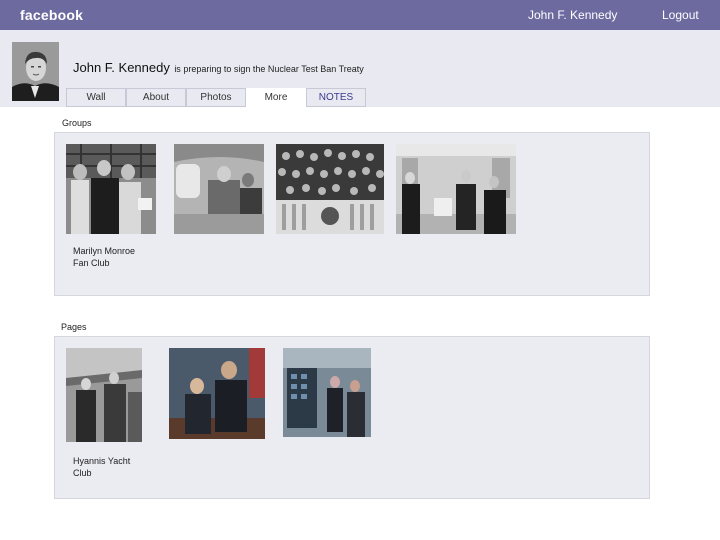  I want to click on page-caption-line-2: Club, so click(82, 473).